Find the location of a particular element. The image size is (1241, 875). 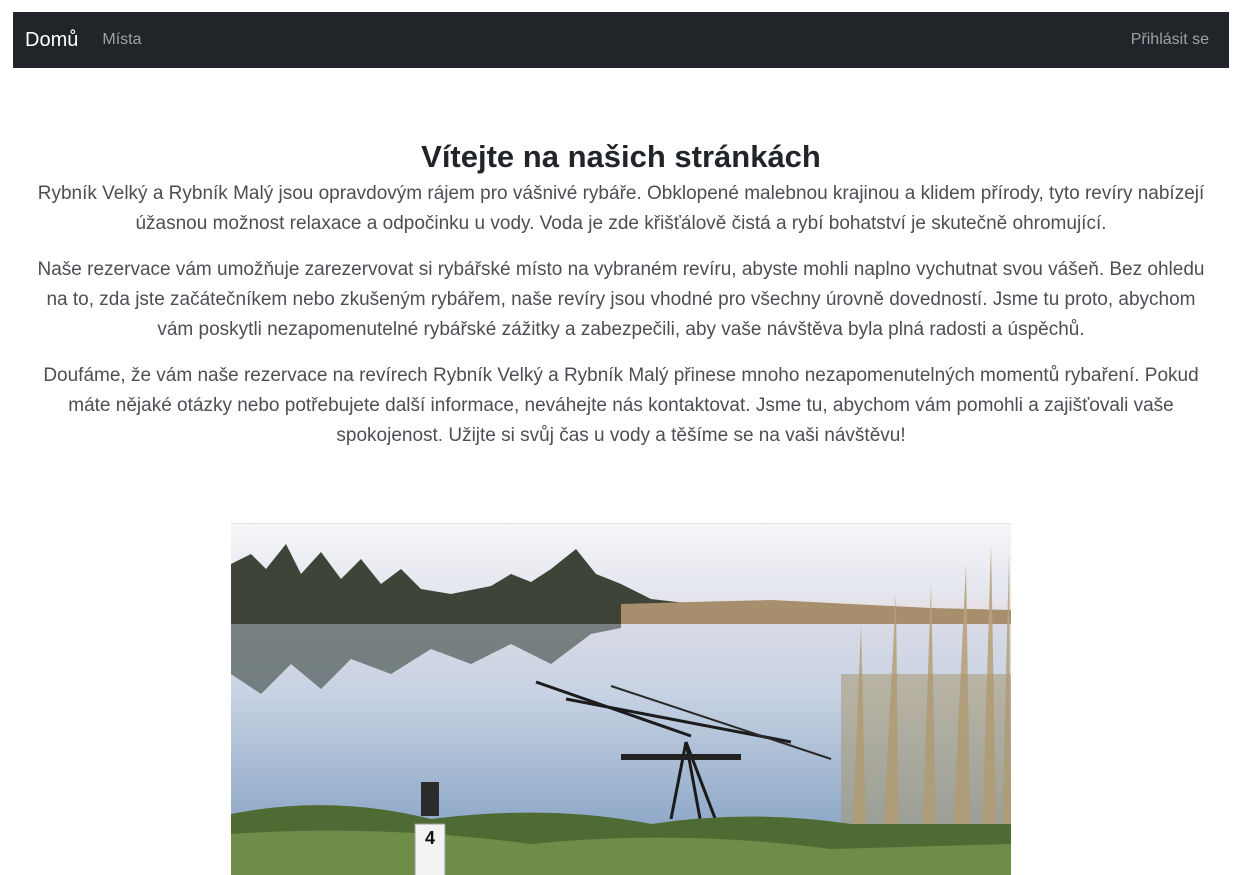

top-navbar: Domů Místa Přihlásit se is located at coordinates (621, 40).